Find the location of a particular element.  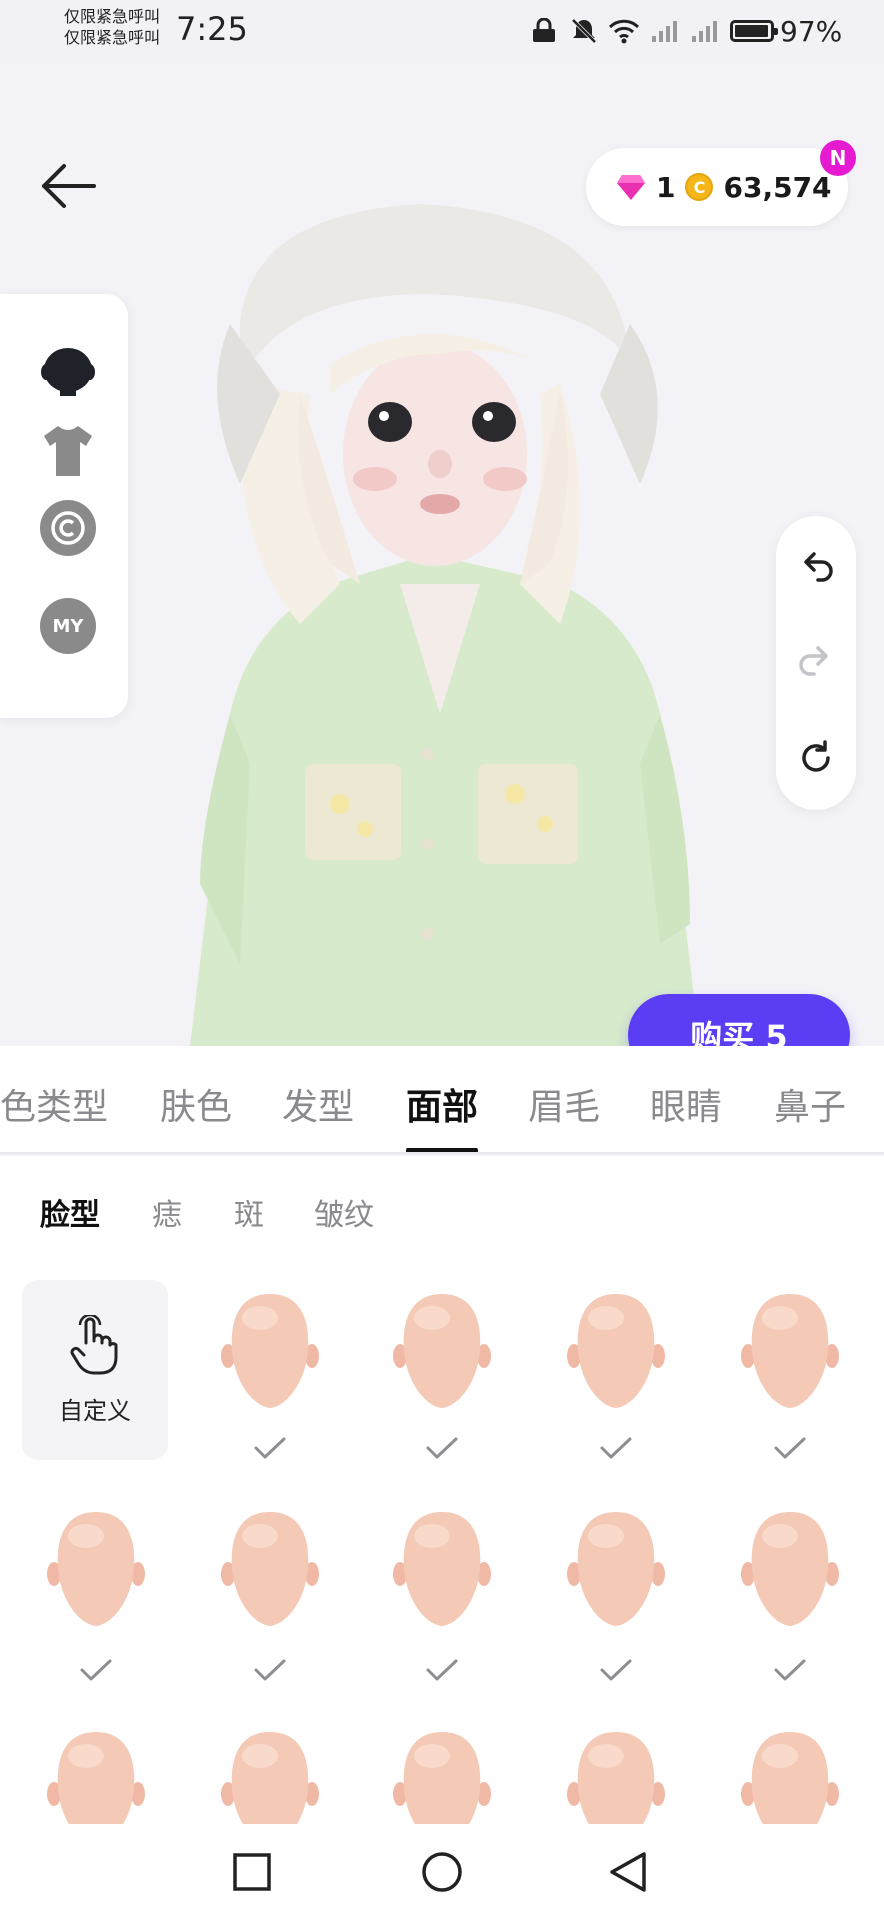

head-silhouette-icon is located at coordinates (68, 372).